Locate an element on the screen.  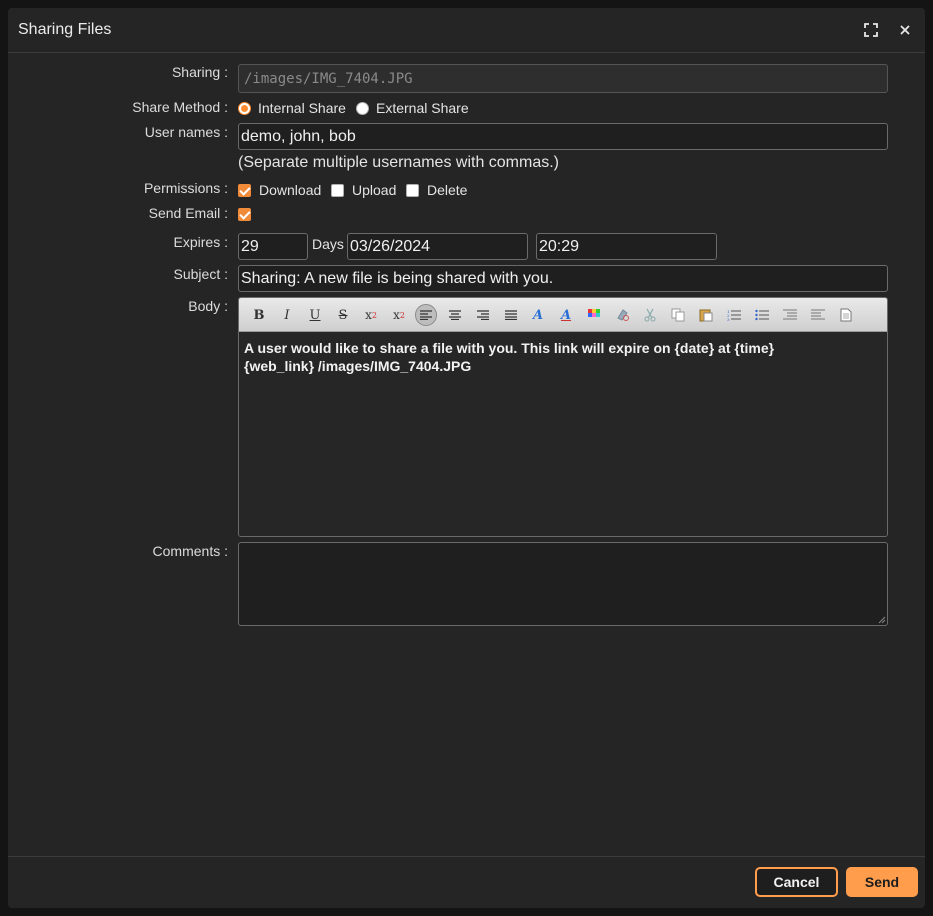
user-names-label: User names : is located at coordinates (186, 132).